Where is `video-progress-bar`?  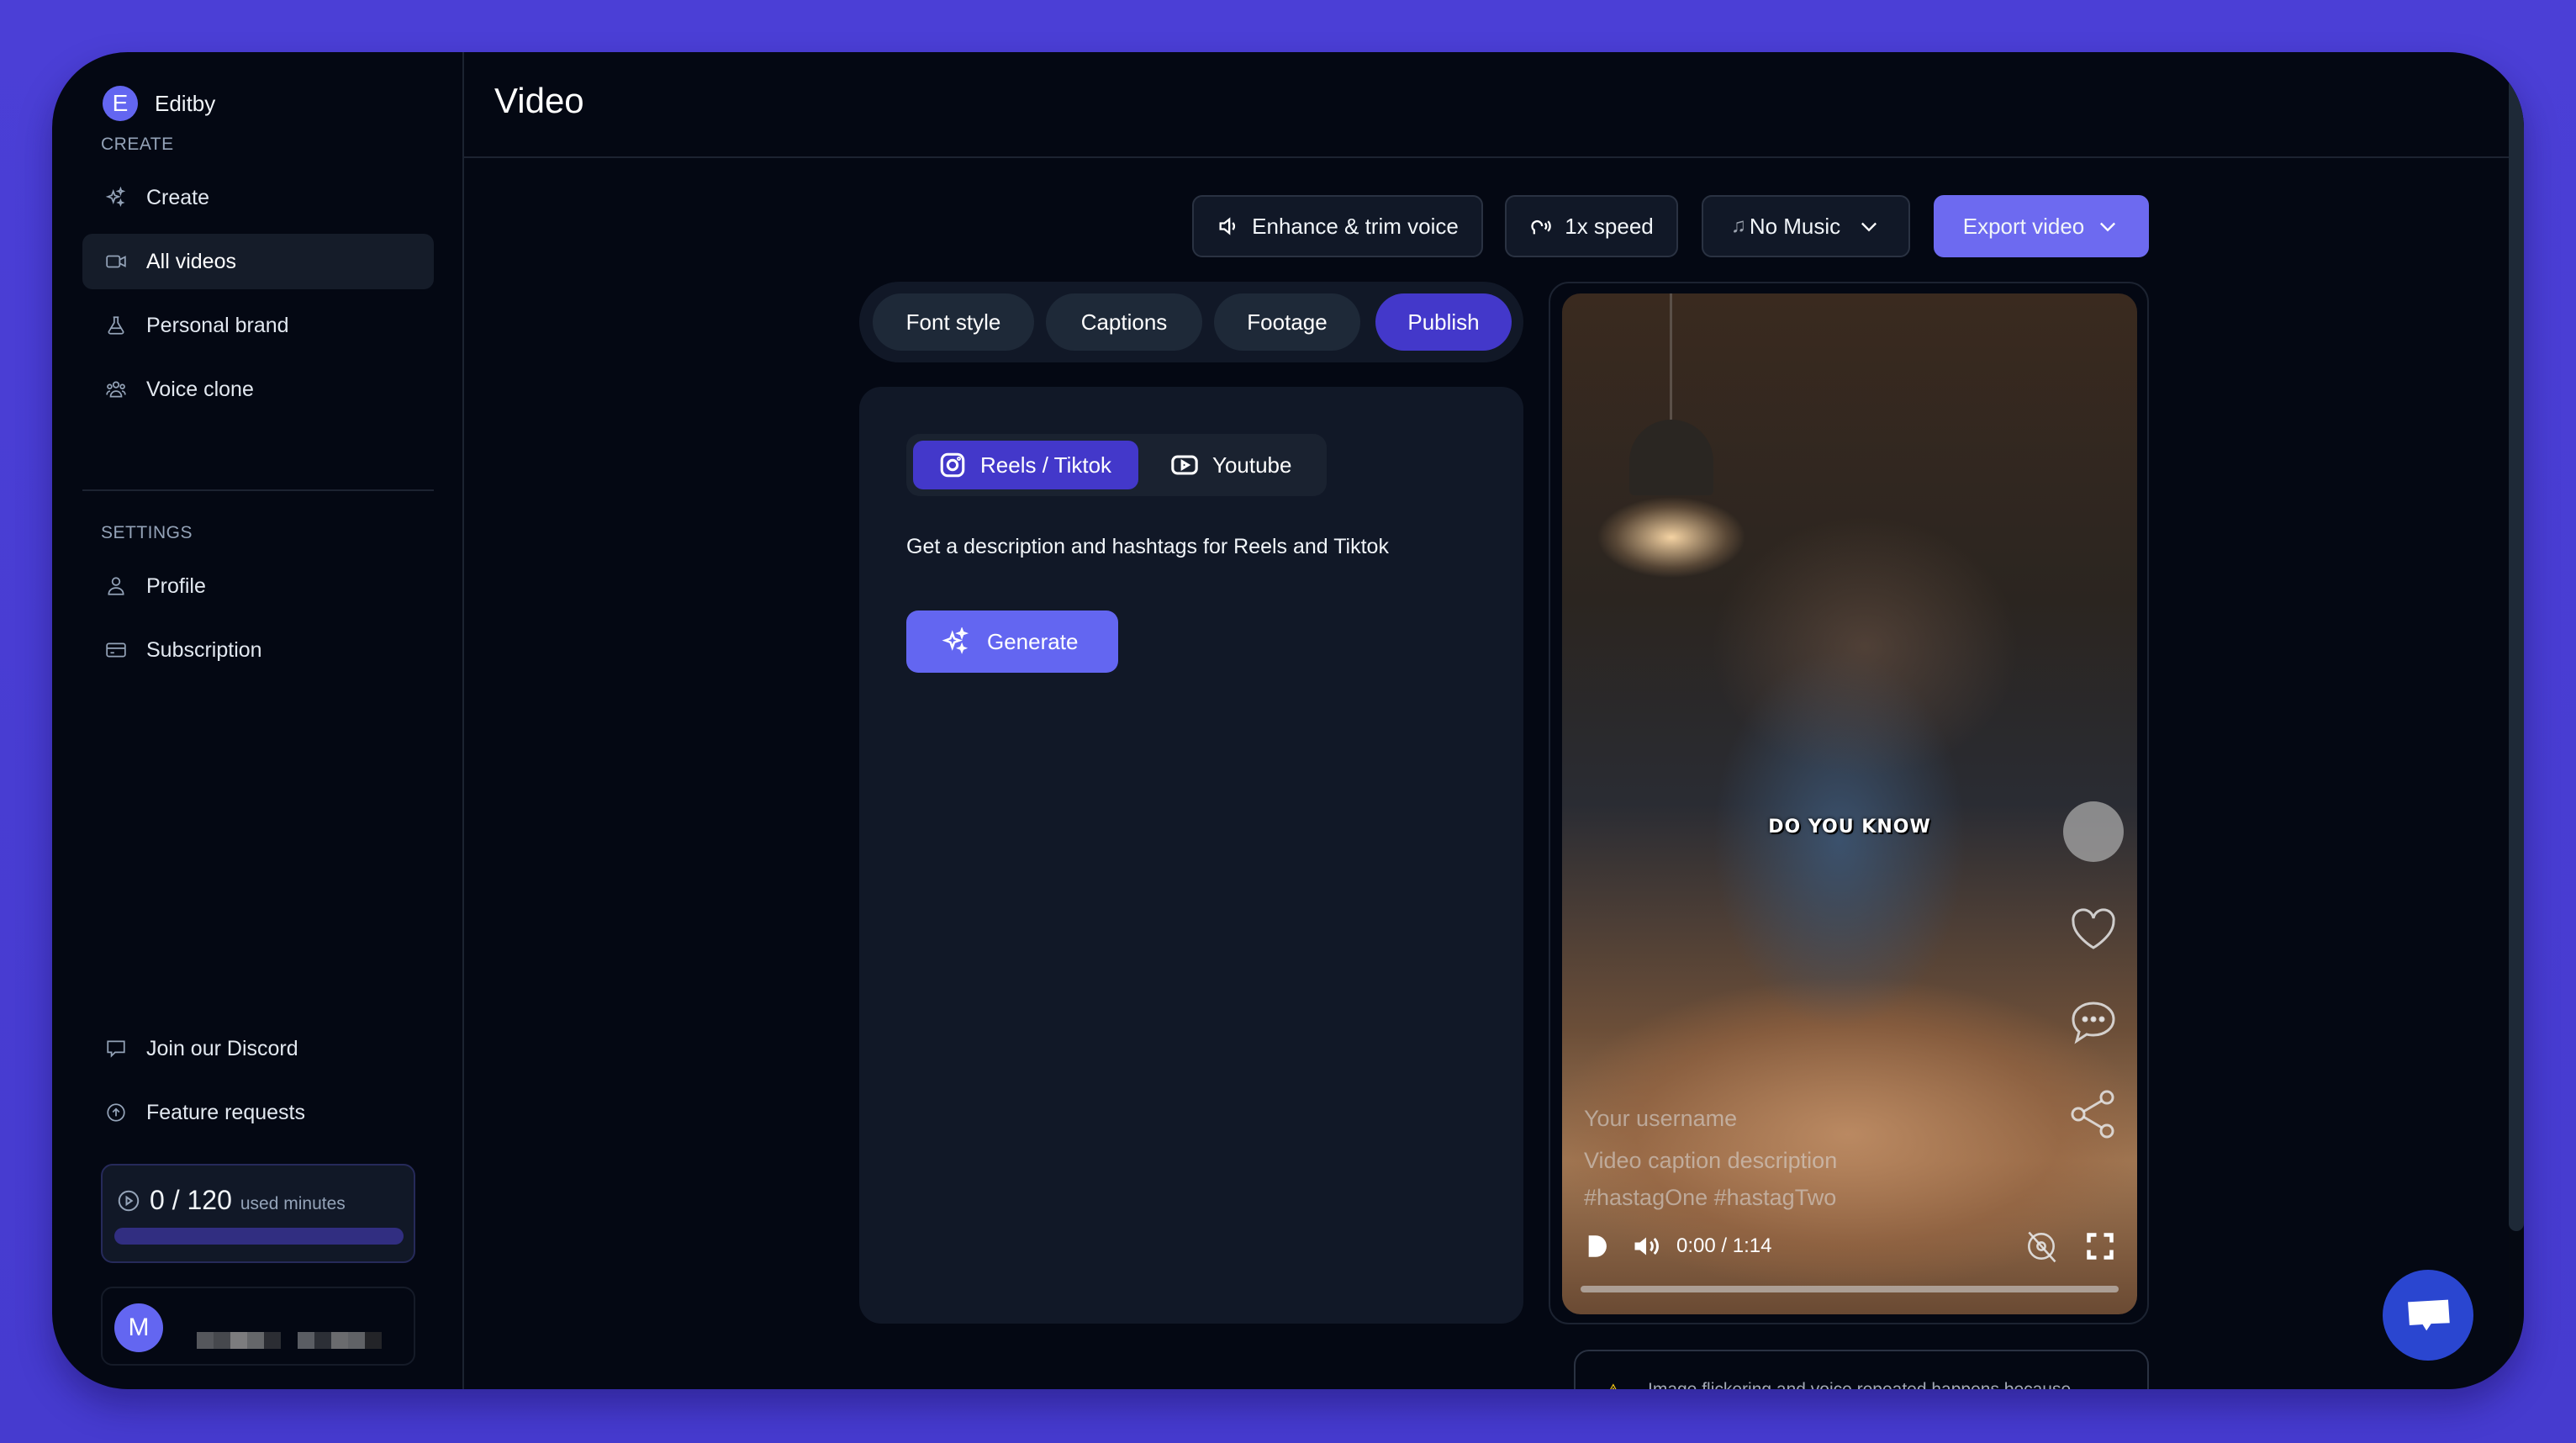 video-progress-bar is located at coordinates (1850, 1289).